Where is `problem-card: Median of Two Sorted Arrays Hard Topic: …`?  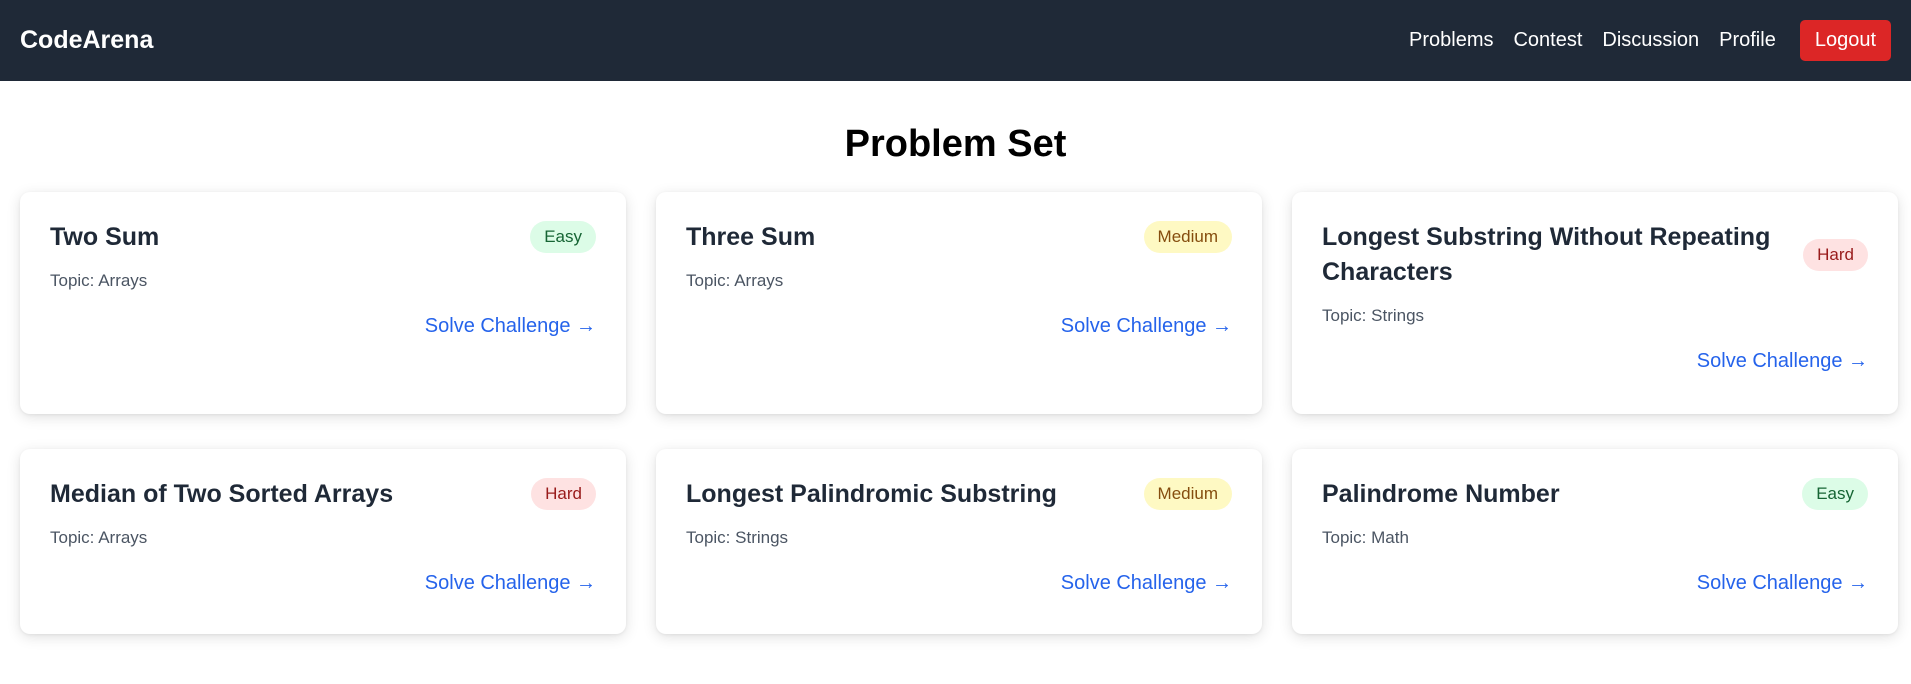 problem-card: Median of Two Sorted Arrays Hard Topic: … is located at coordinates (323, 541).